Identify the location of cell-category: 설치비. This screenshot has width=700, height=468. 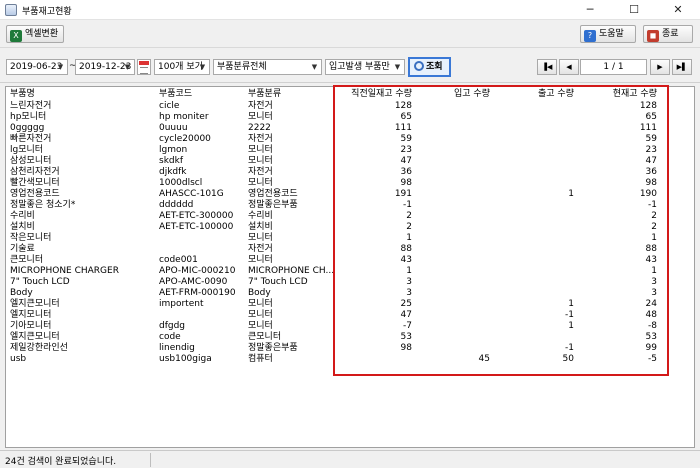
(260, 227).